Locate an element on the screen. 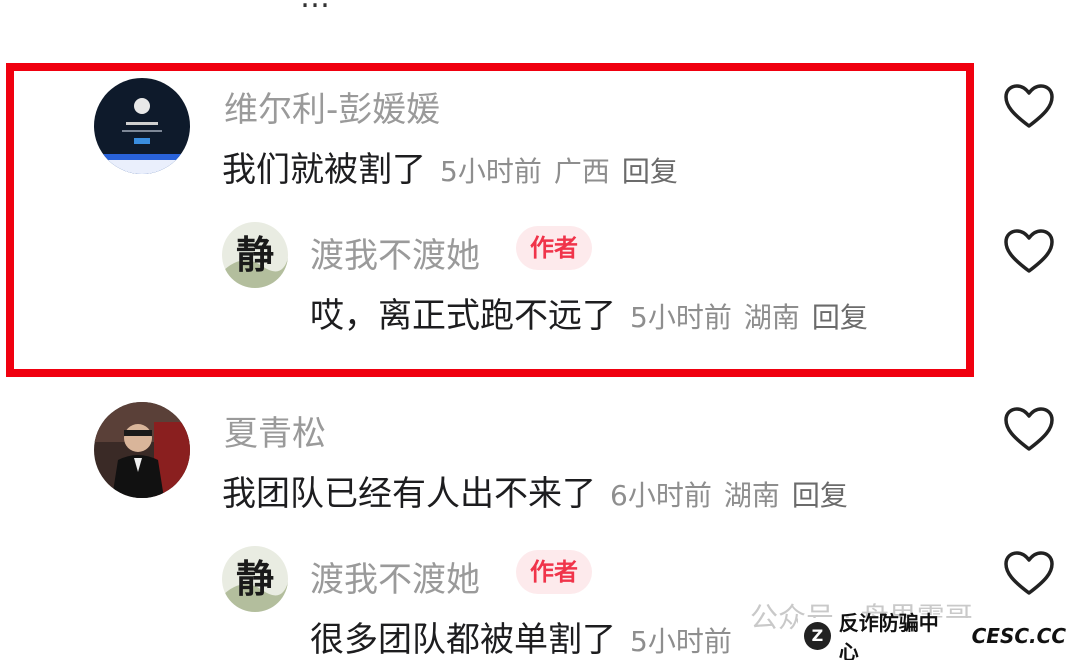  anti-fraud-label: 反诈防骗中心 is located at coordinates (888, 635).